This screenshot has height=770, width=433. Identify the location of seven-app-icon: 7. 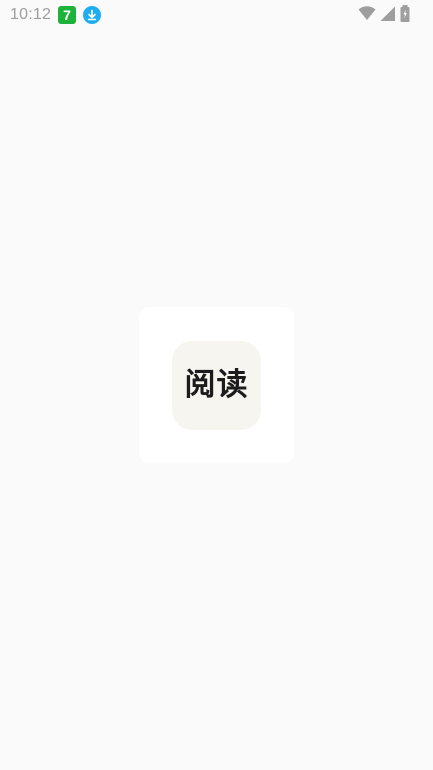
(67, 15).